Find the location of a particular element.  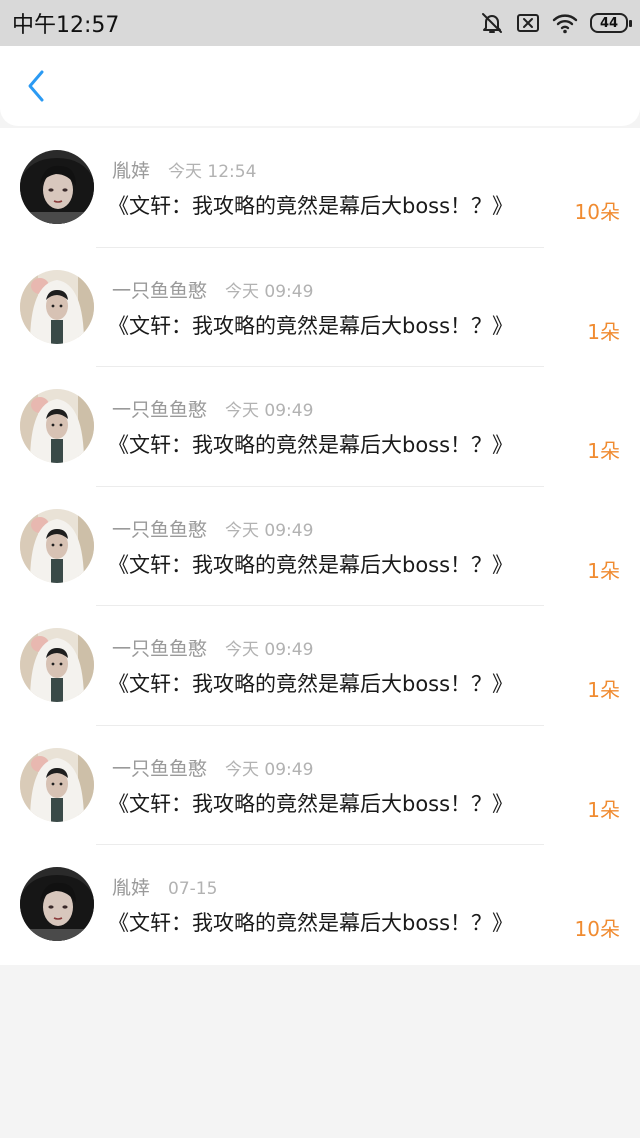

sim-off-icon is located at coordinates (528, 23).